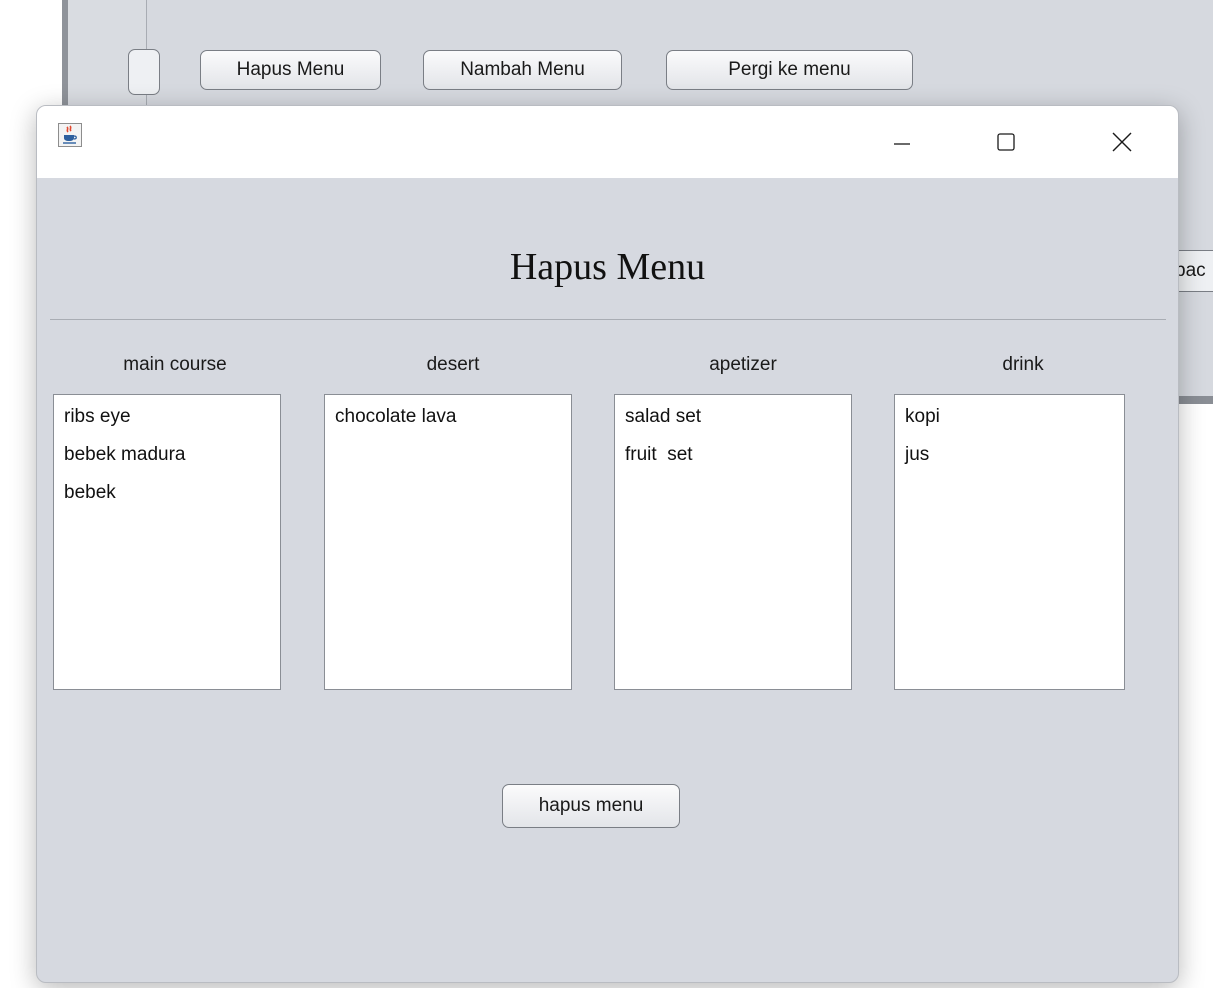 Image resolution: width=1213 pixels, height=988 pixels. I want to click on minimize-icon, so click(902, 142).